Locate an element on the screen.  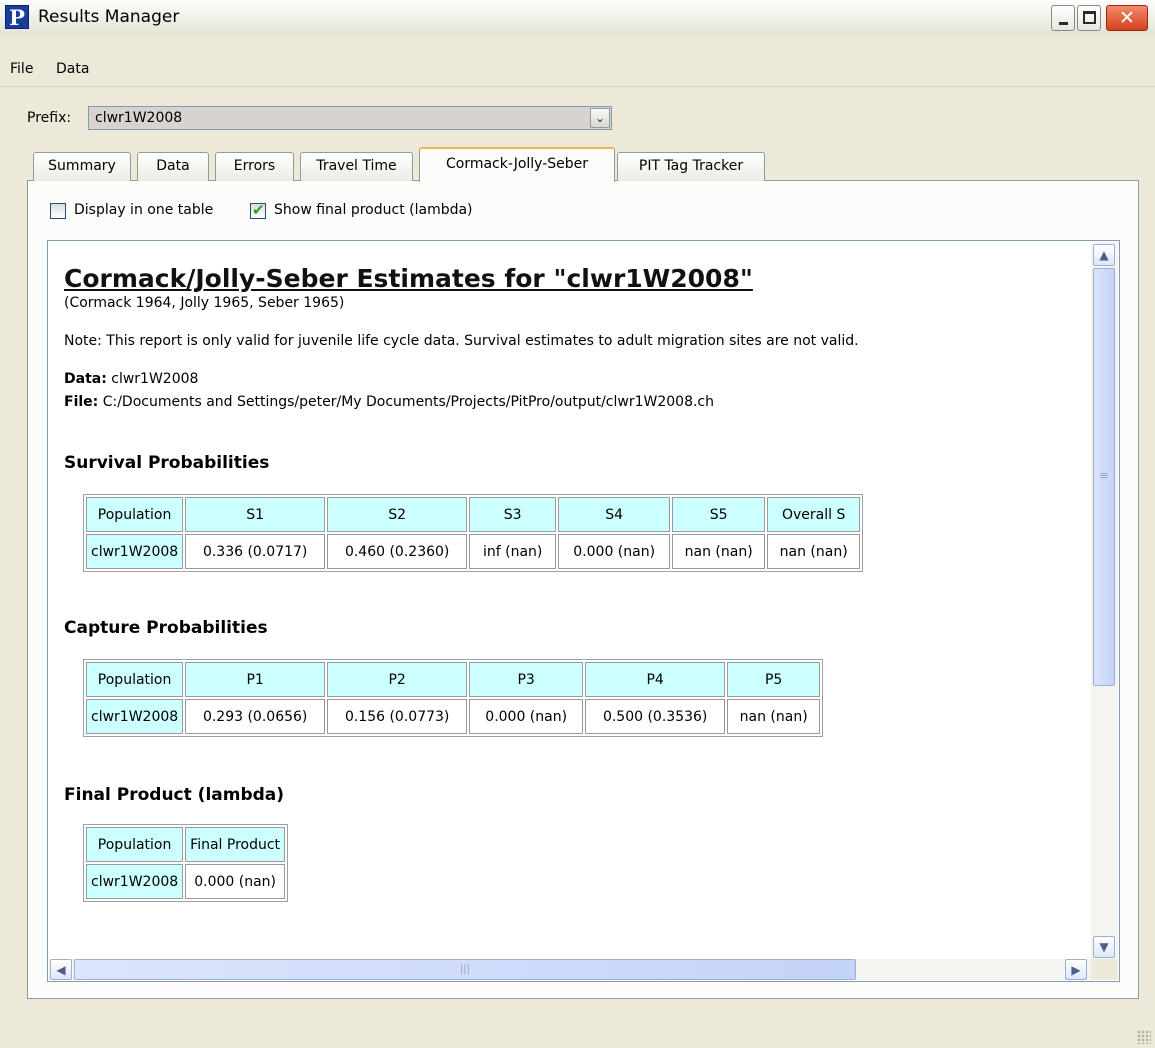
vertical-scrollbar: ▲ ≡ ▼ is located at coordinates (1104, 600).